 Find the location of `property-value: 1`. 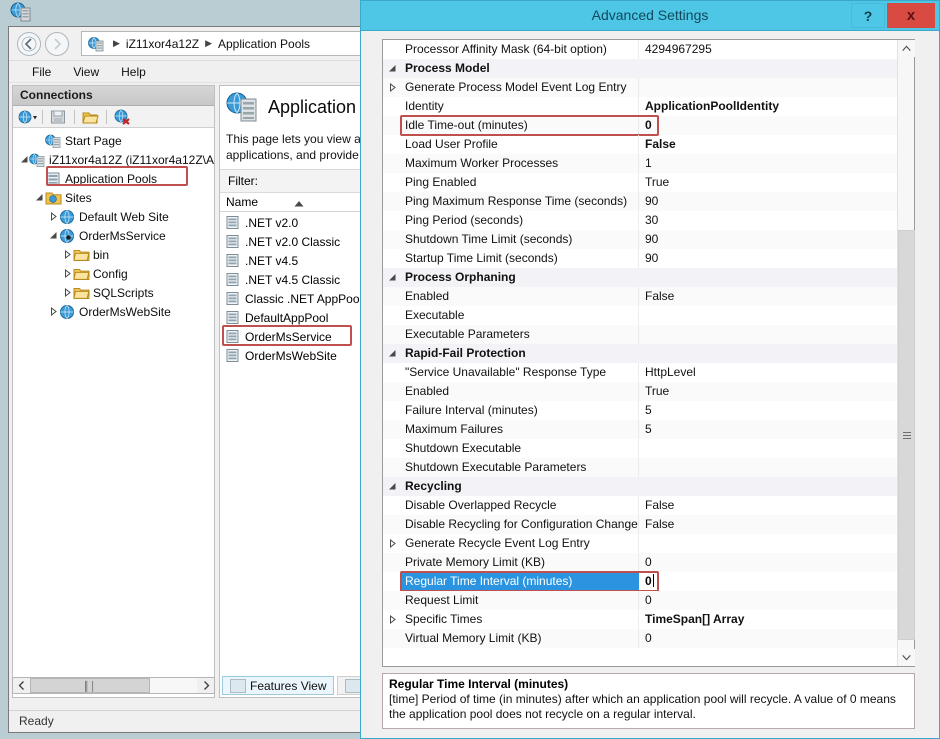

property-value: 1 is located at coordinates (768, 163).